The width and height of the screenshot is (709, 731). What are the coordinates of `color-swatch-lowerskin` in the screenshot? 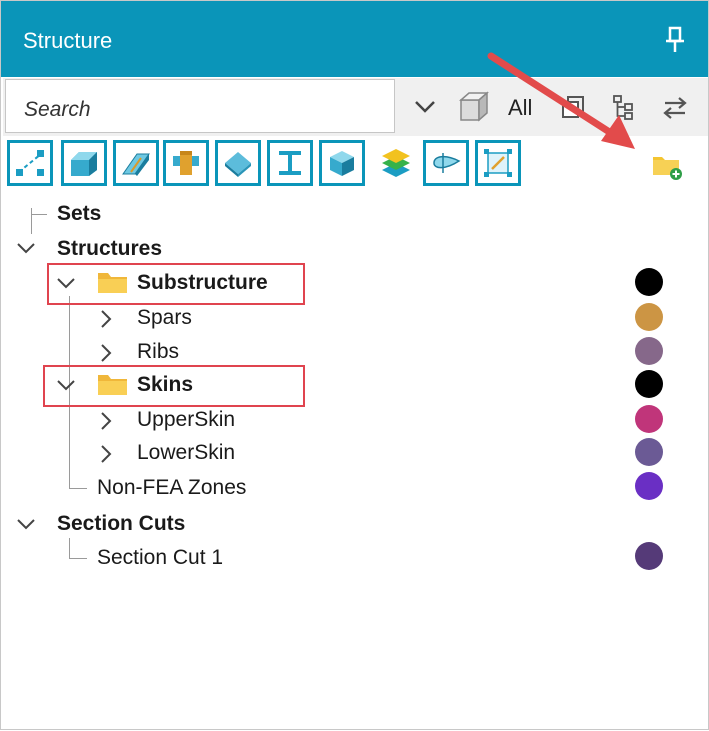 It's located at (649, 452).